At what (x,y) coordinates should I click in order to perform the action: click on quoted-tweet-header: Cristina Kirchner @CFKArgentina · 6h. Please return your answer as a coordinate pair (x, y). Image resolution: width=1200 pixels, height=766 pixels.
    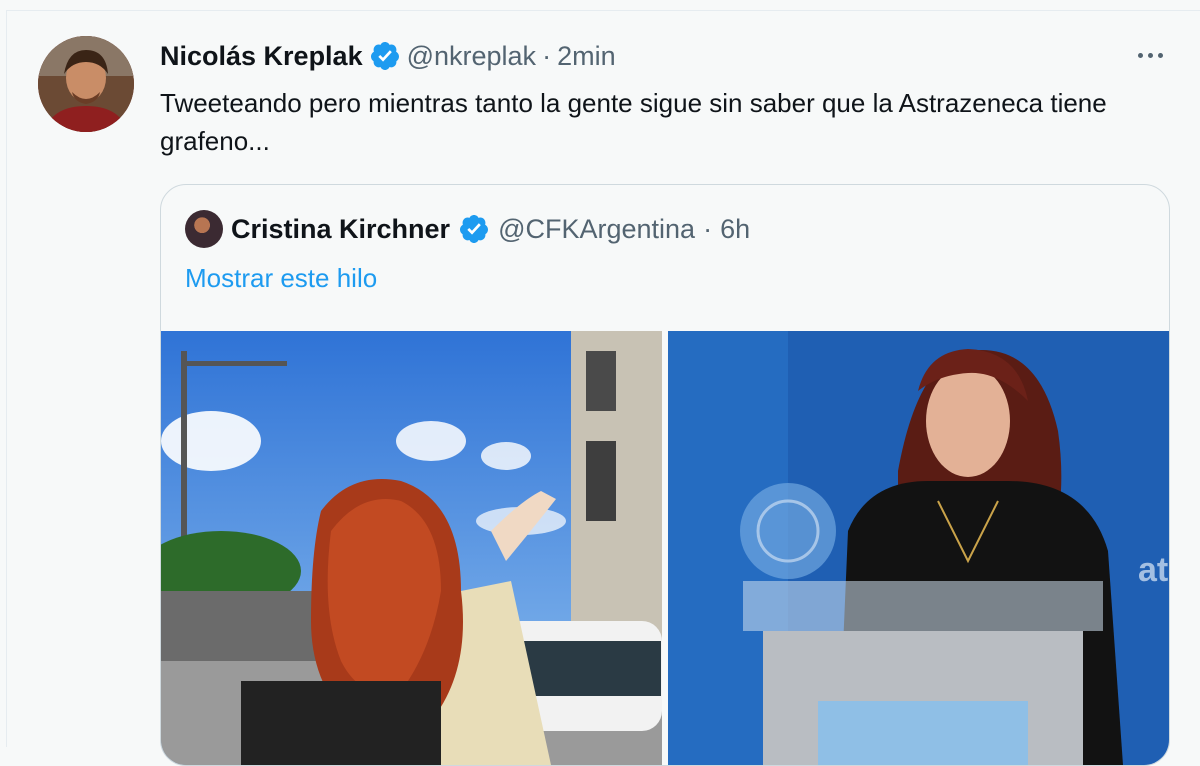
    Looking at the image, I should click on (467, 229).